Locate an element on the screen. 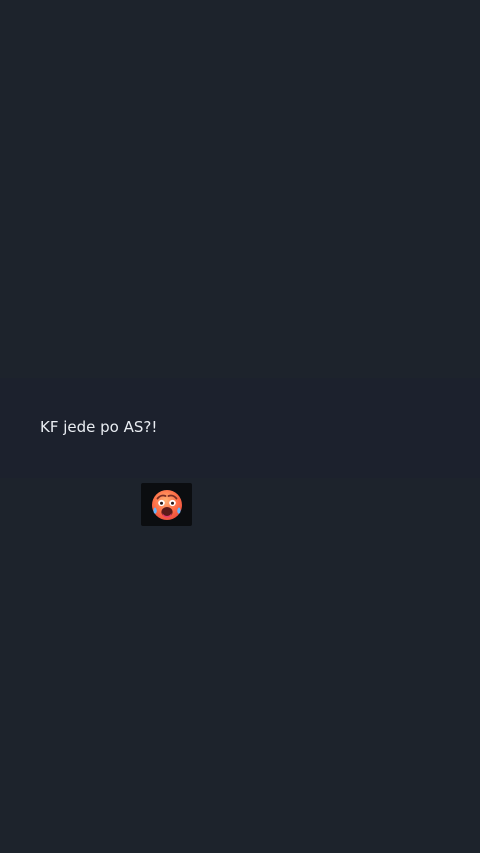 Image resolution: width=480 pixels, height=853 pixels. message-text: KF jede po AS?! is located at coordinates (99, 427).